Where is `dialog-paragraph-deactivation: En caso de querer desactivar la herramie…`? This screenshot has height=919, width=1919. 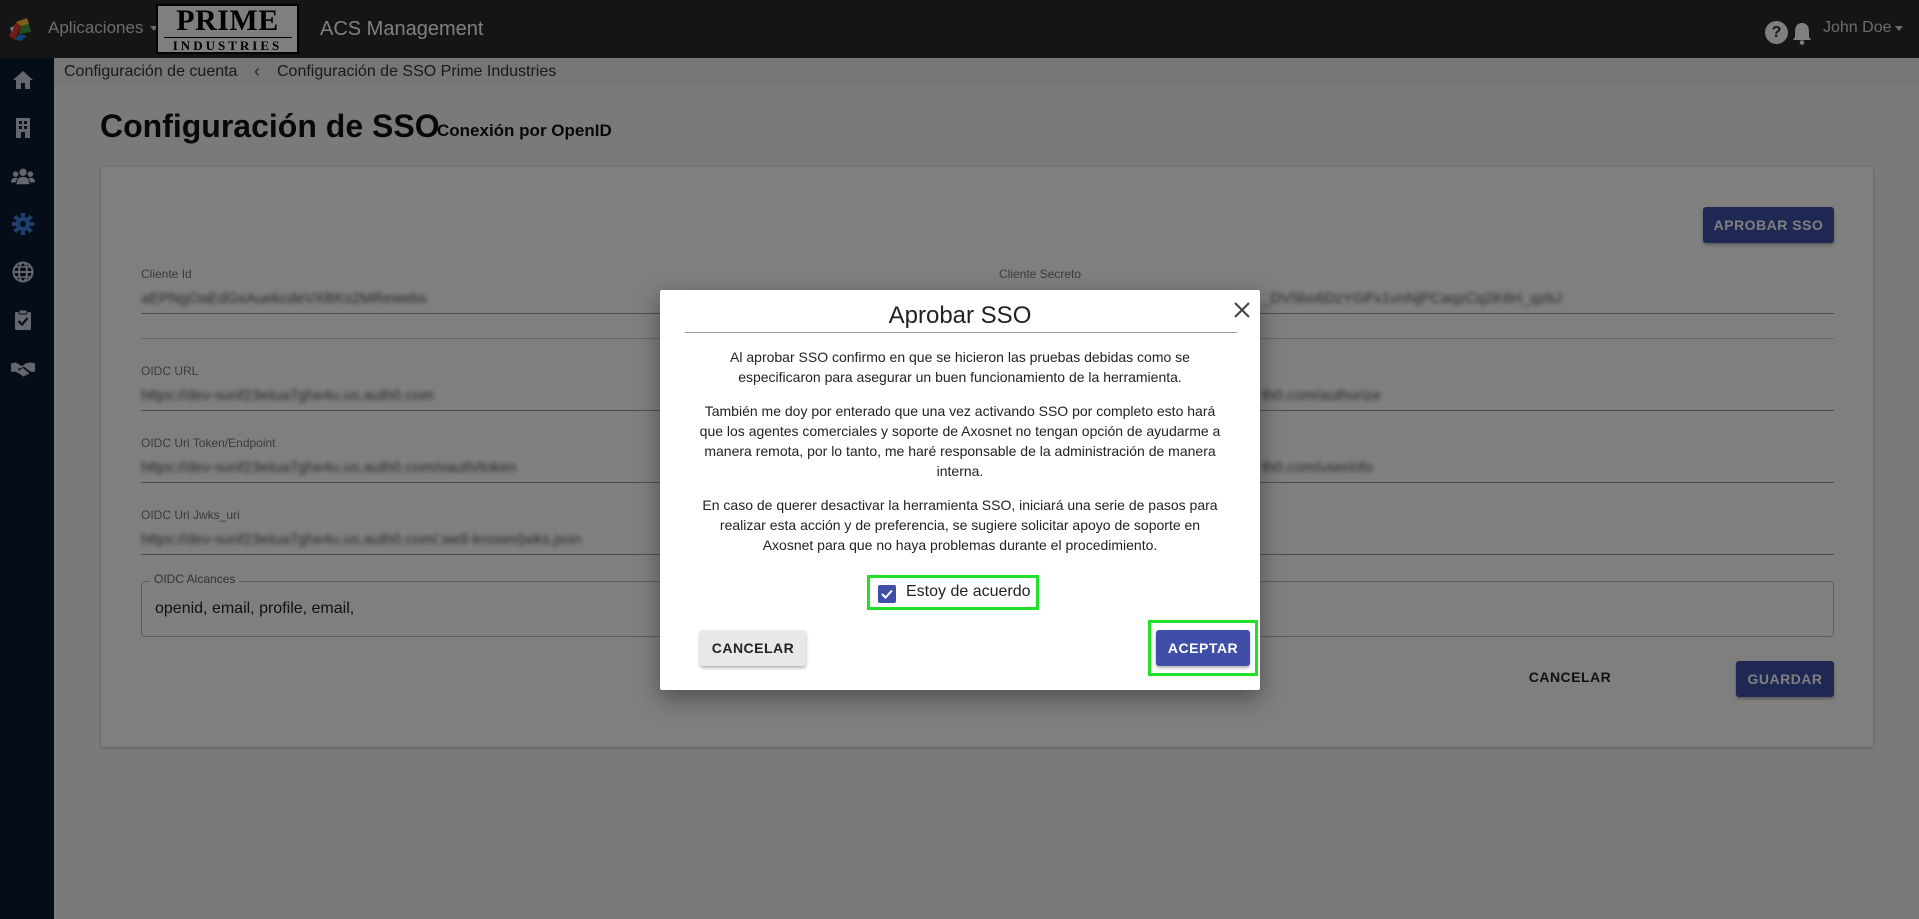
dialog-paragraph-deactivation: En caso de querer desactivar la herramie… is located at coordinates (960, 525).